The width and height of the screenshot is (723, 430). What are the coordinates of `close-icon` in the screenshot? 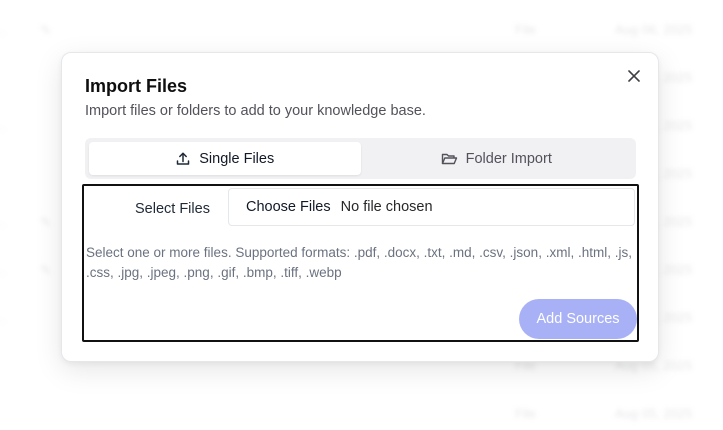 It's located at (634, 76).